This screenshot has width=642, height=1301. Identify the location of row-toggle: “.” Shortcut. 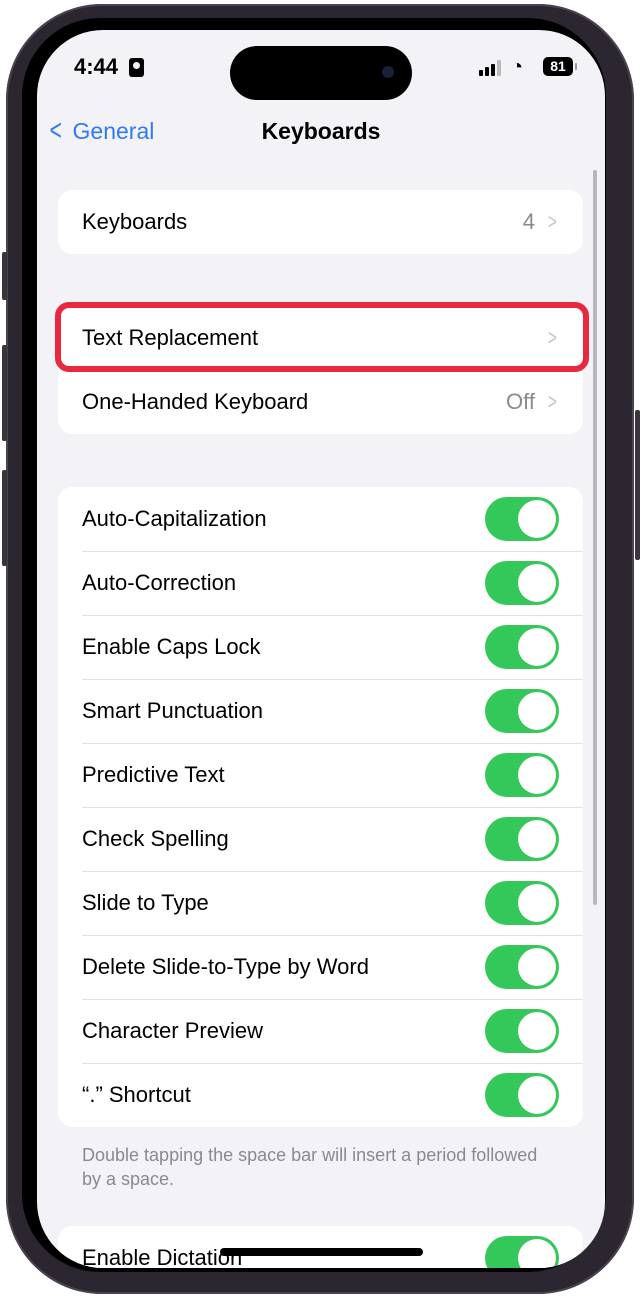
(320, 1095).